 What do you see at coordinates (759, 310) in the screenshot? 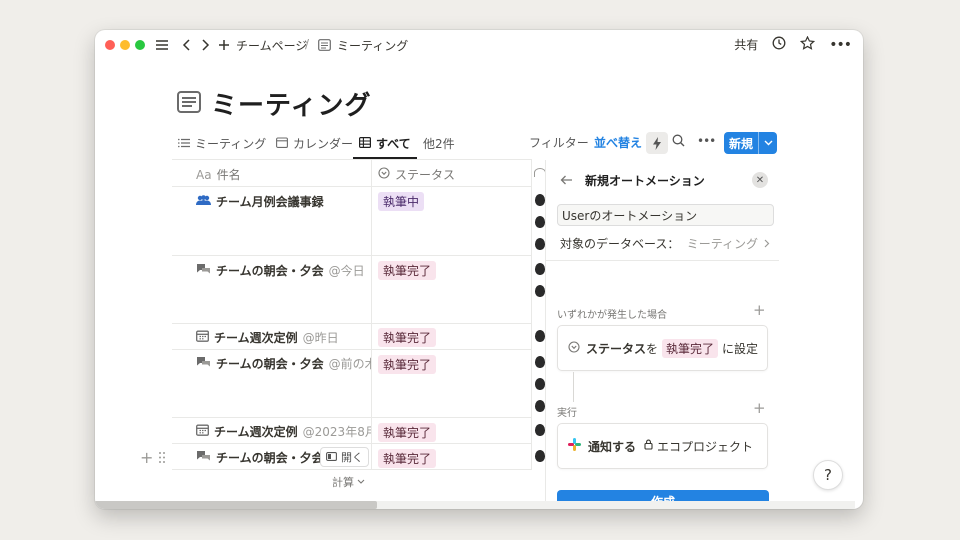
I see `add-trigger-icon: +` at bounding box center [759, 310].